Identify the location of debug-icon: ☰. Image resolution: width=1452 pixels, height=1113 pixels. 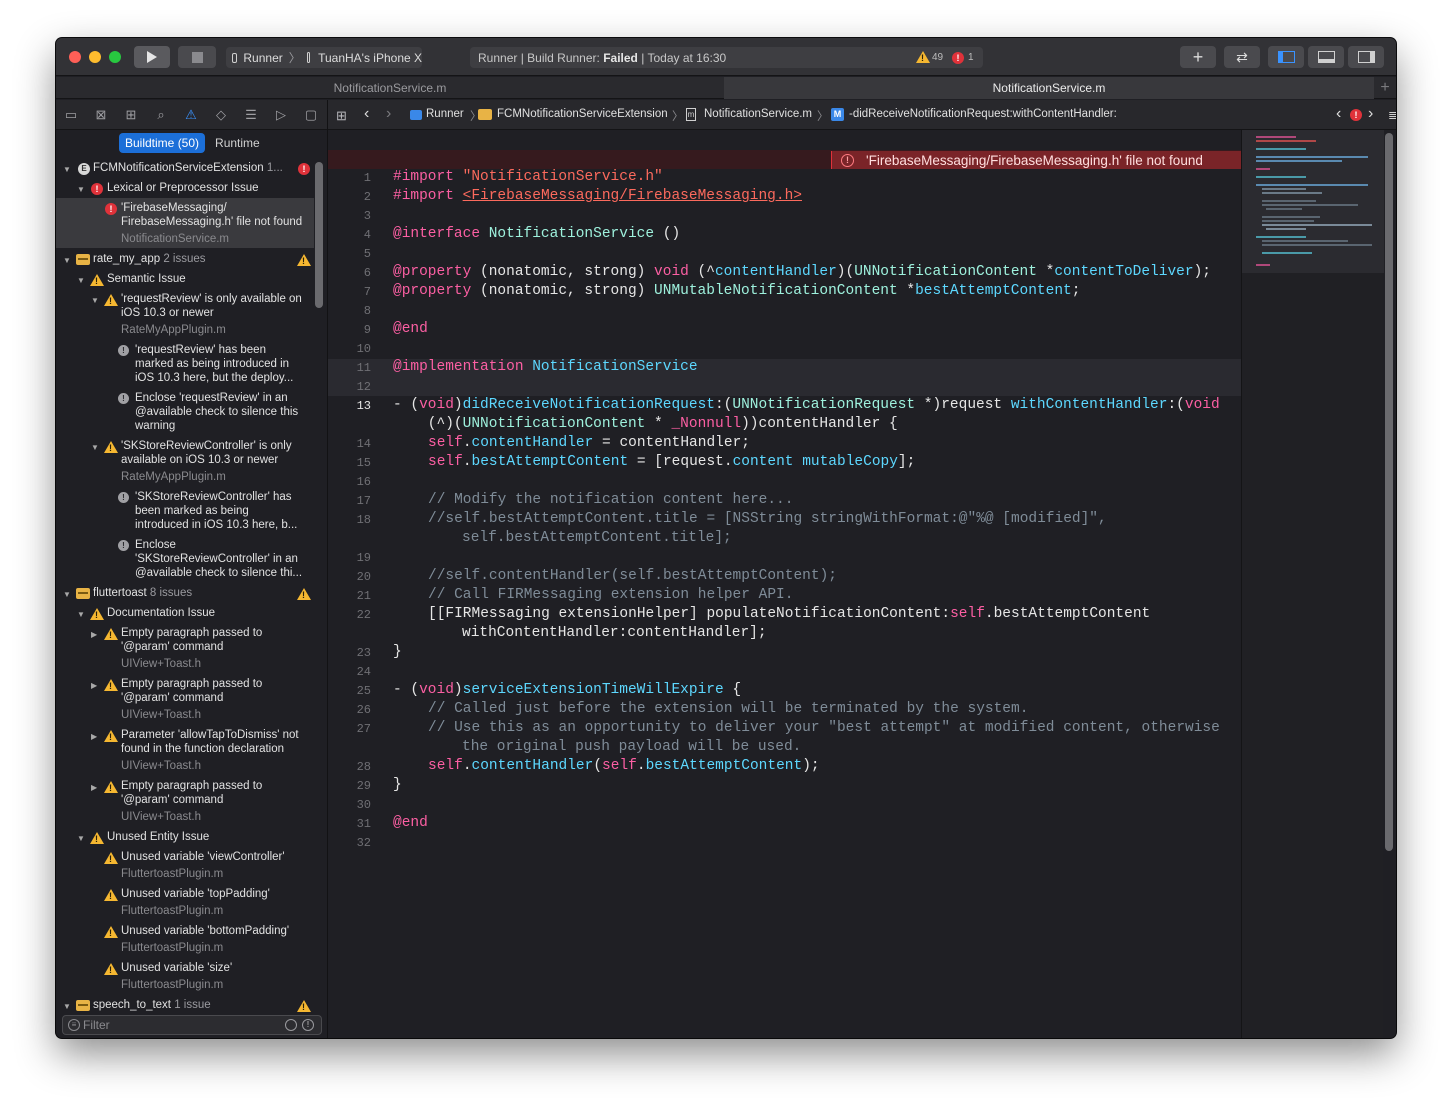
(251, 115).